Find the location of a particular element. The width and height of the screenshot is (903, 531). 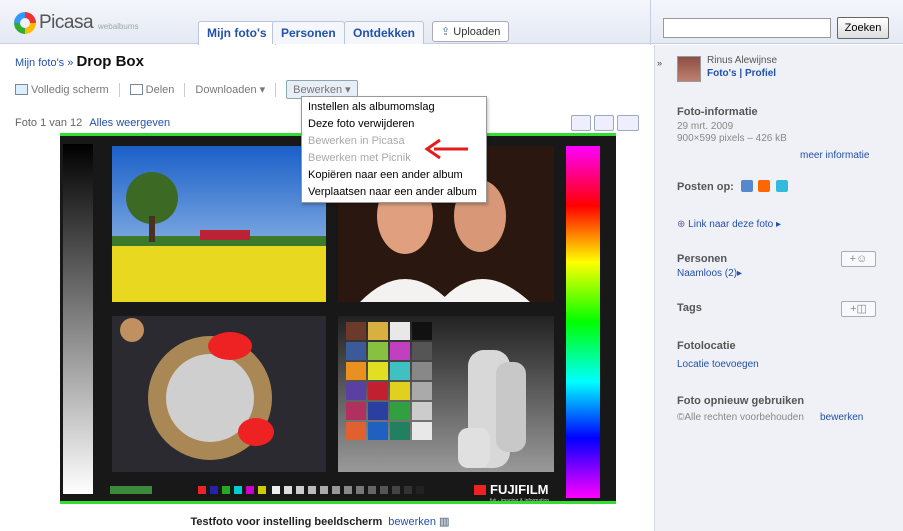

picasa-share-icon is located at coordinates (747, 186).